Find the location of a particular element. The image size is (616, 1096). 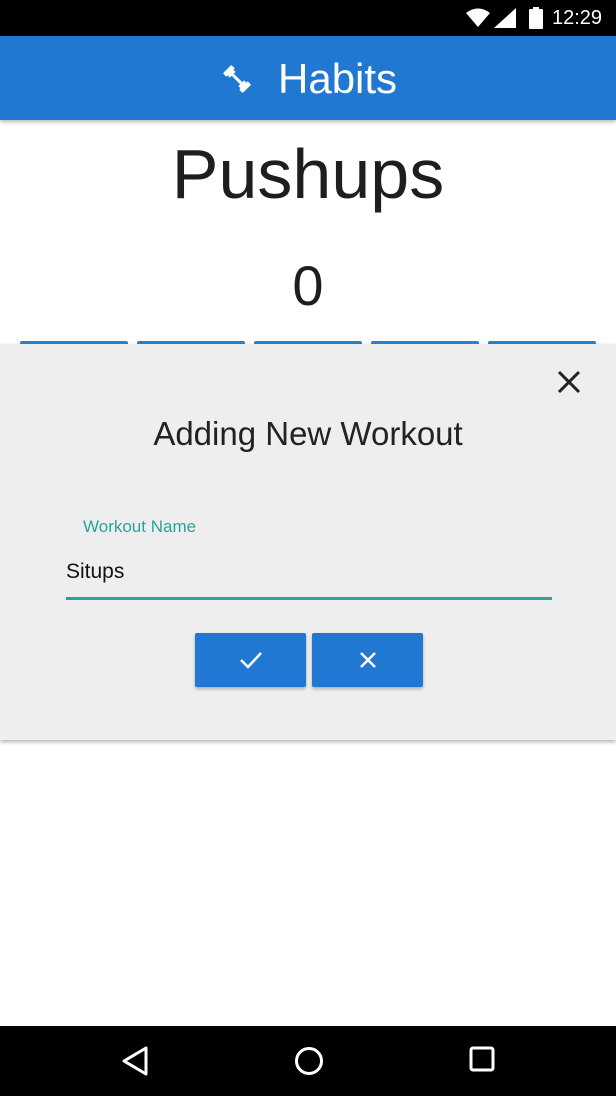

home-icon is located at coordinates (309, 1063).